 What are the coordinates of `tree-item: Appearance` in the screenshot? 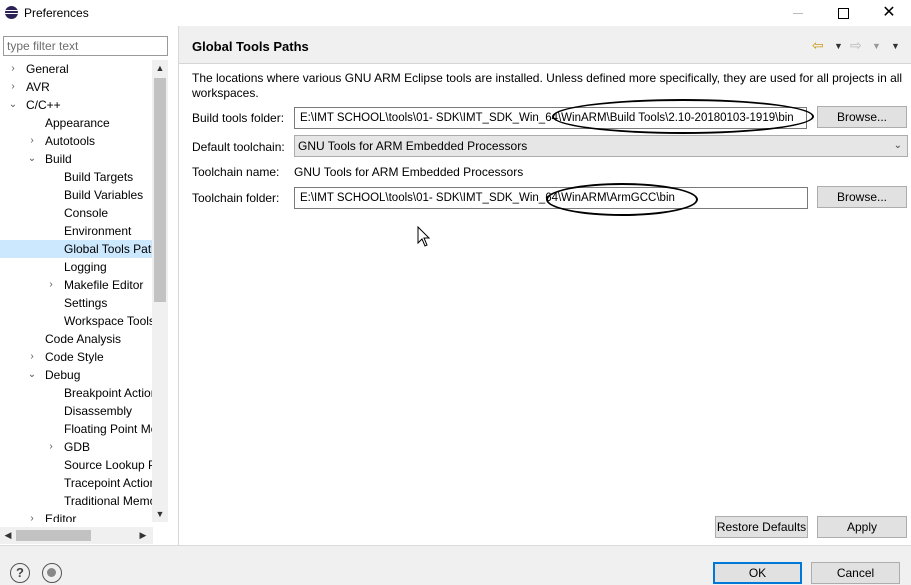 It's located at (76, 123).